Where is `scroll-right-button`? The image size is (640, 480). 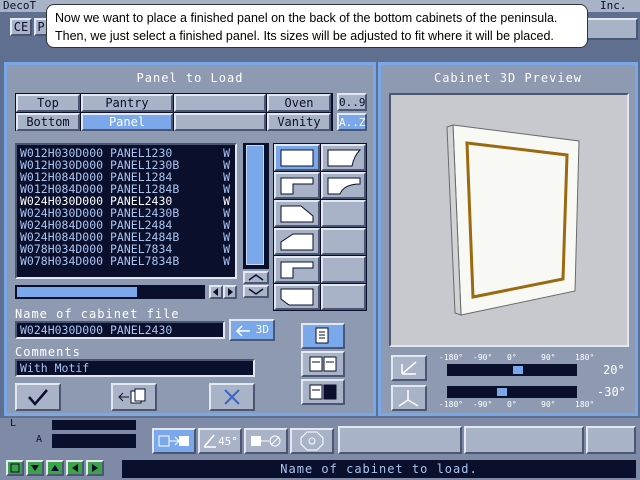
scroll-right-button is located at coordinates (230, 292).